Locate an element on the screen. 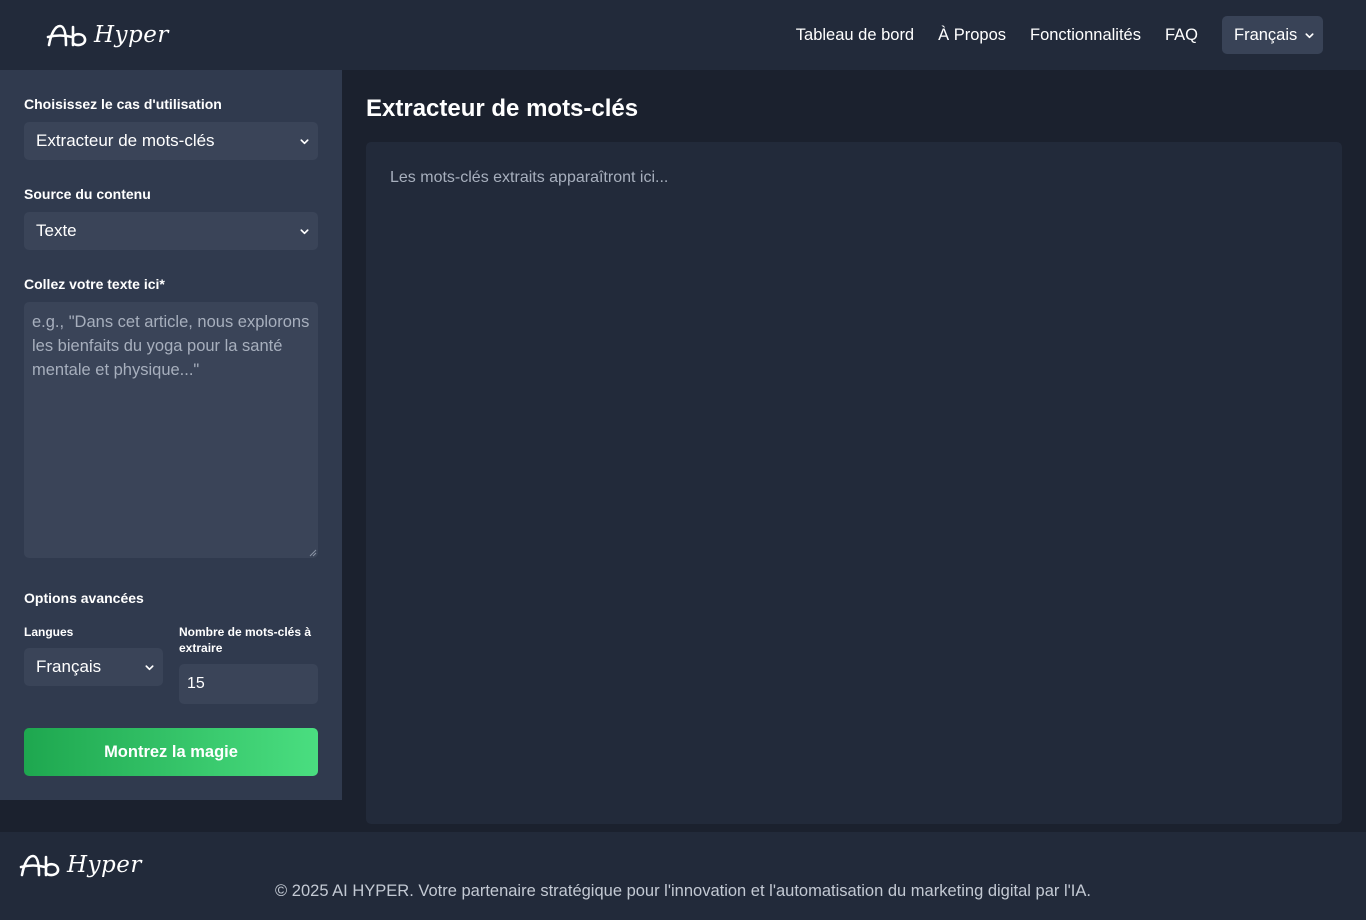  nav-faq: FAQ is located at coordinates (1181, 35).